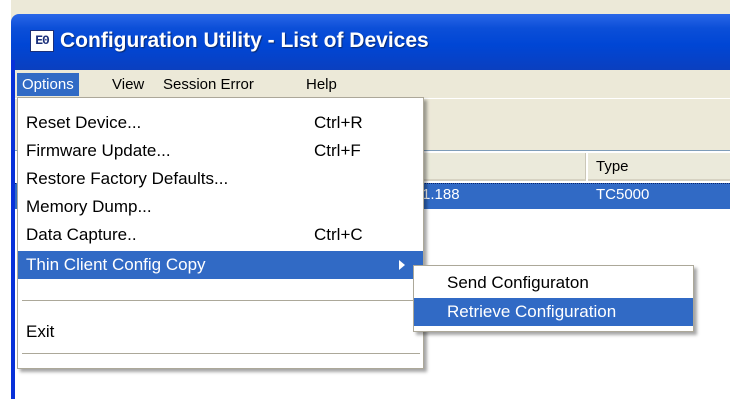 This screenshot has width=730, height=399. Describe the element at coordinates (441, 194) in the screenshot. I see `cell-address: 1.188` at that location.